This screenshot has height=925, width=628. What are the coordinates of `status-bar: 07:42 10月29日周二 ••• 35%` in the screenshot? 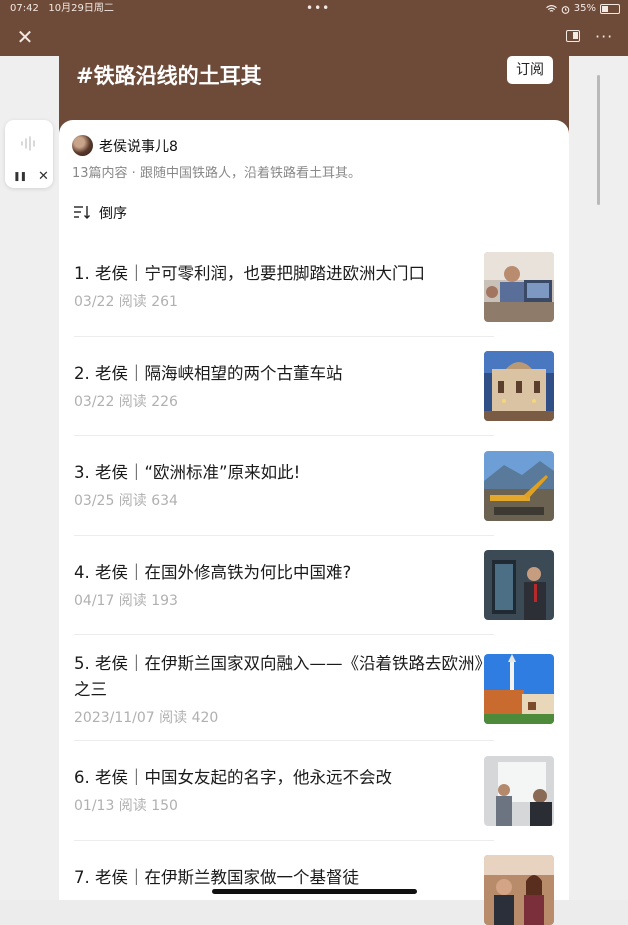 It's located at (314, 9).